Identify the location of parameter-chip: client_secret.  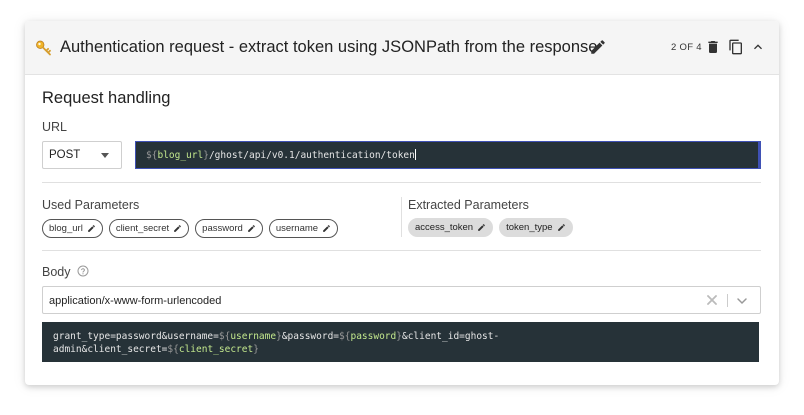
(149, 228).